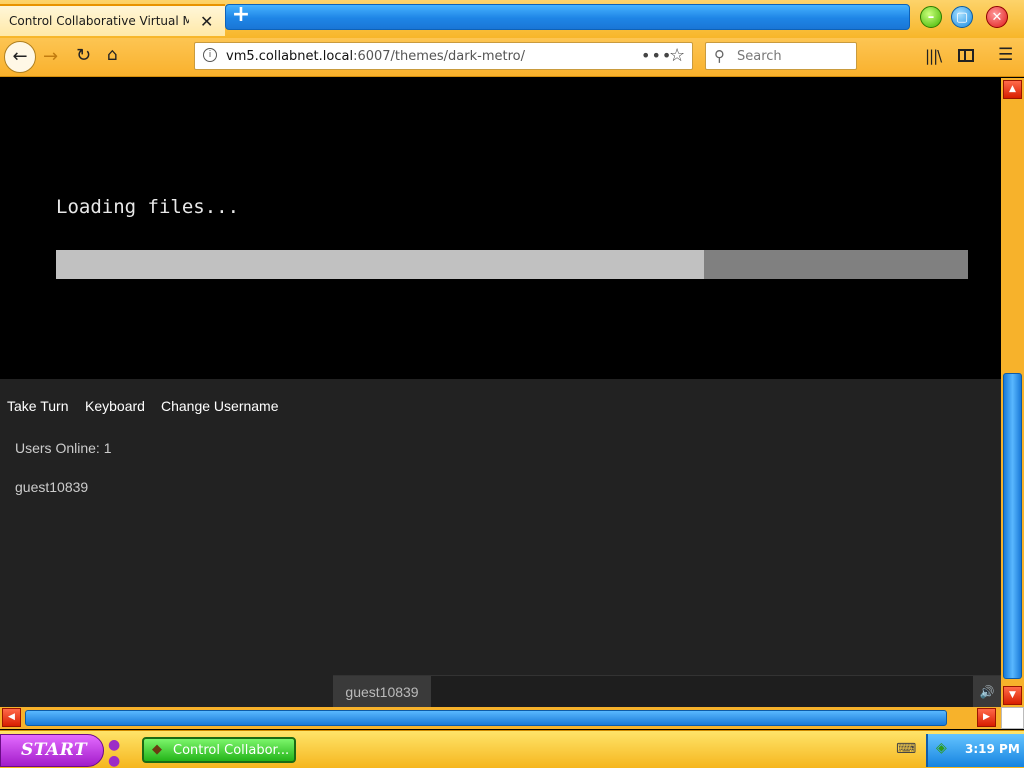 The height and width of the screenshot is (768, 1024). I want to click on tab-active: Control Collaborative Virtual Ma ✕, so click(112, 20).